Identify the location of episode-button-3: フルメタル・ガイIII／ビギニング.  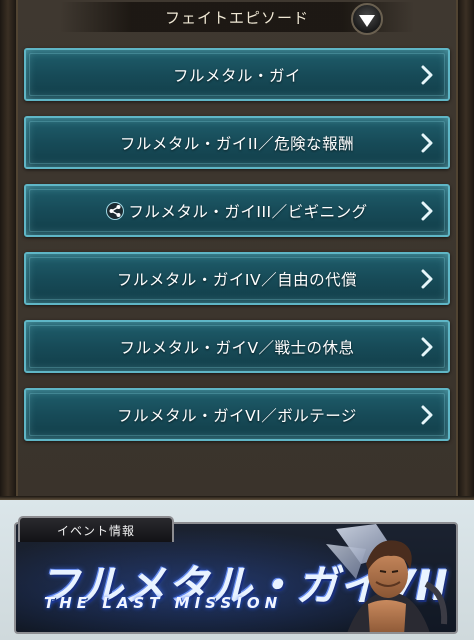
(237, 210).